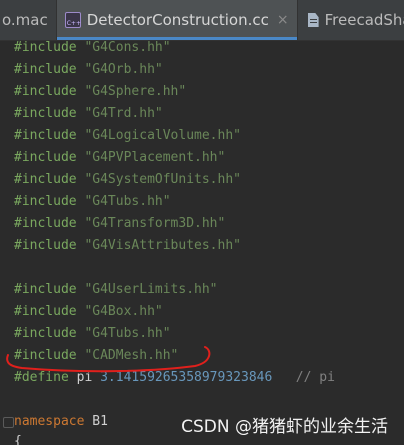 This screenshot has height=445, width=404. What do you see at coordinates (313, 20) in the screenshot?
I see `file-icon` at bounding box center [313, 20].